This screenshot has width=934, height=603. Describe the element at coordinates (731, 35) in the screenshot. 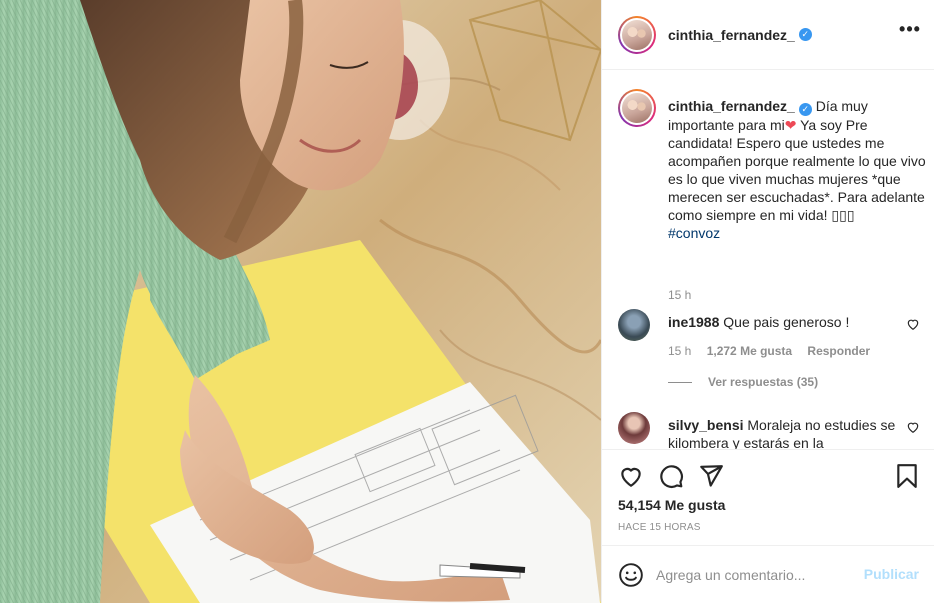

I see `author-username: cinthia_fernandez_` at that location.